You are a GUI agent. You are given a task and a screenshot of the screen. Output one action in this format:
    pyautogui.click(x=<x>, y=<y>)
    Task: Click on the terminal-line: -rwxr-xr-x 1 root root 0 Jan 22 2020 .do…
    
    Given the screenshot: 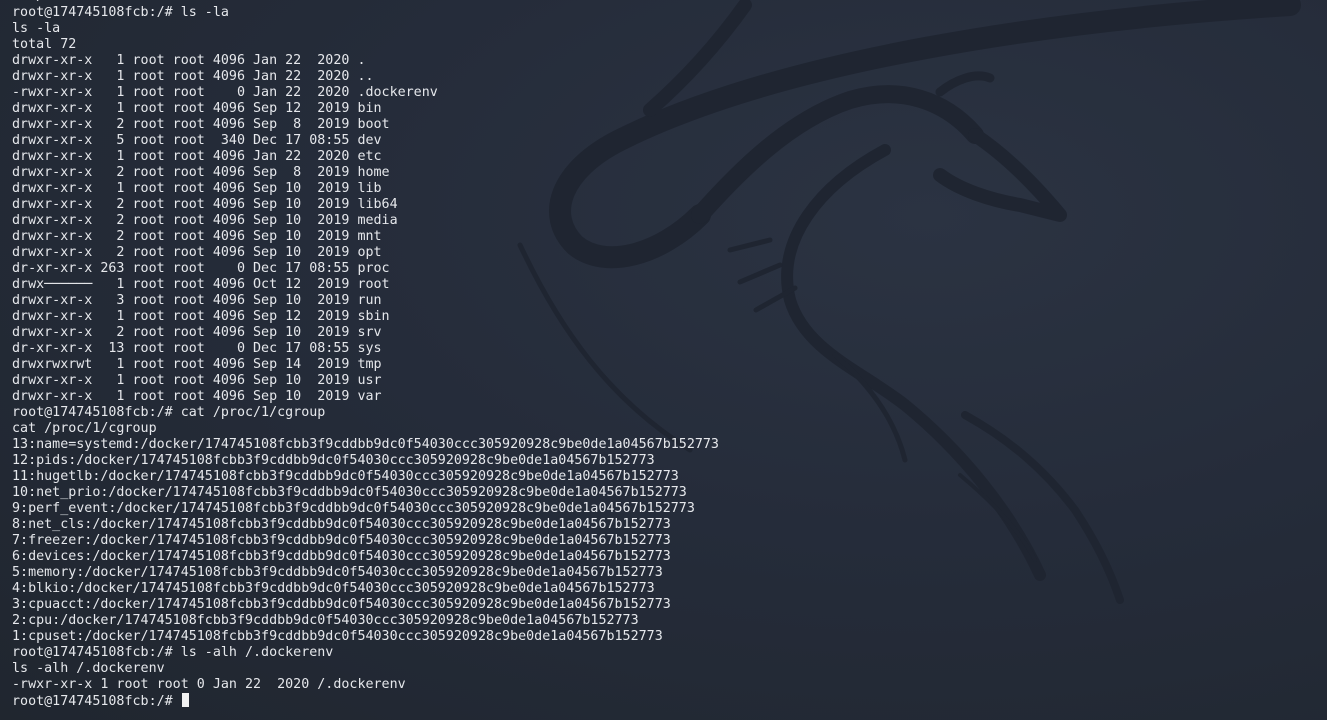 What is the action you would take?
    pyautogui.click(x=225, y=92)
    